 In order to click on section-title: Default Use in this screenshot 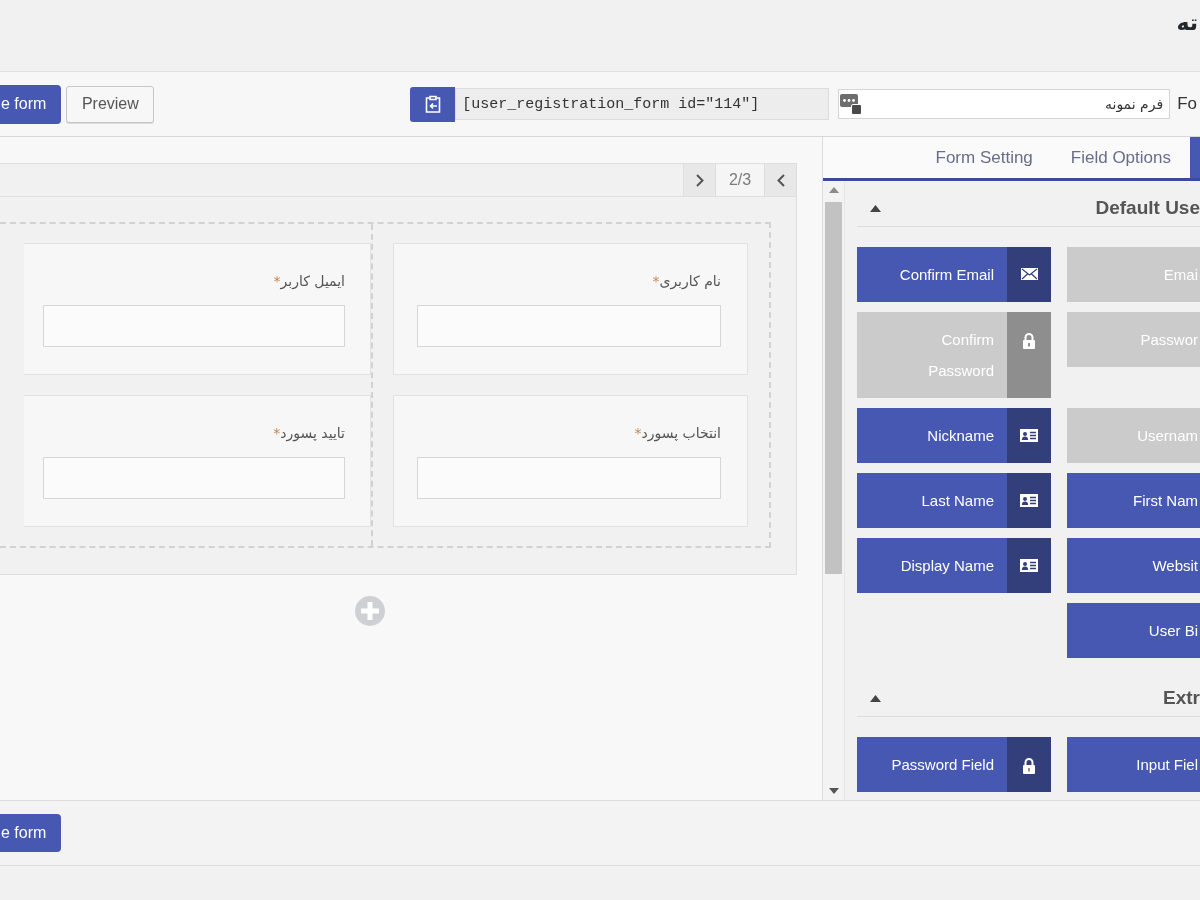, I will do `click(1147, 208)`.